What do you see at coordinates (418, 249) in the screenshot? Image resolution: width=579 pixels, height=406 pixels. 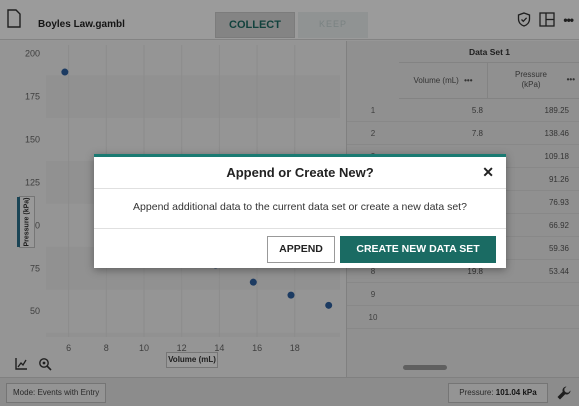 I see `create-new-data-set-button: CREATE NEW DATA SET` at bounding box center [418, 249].